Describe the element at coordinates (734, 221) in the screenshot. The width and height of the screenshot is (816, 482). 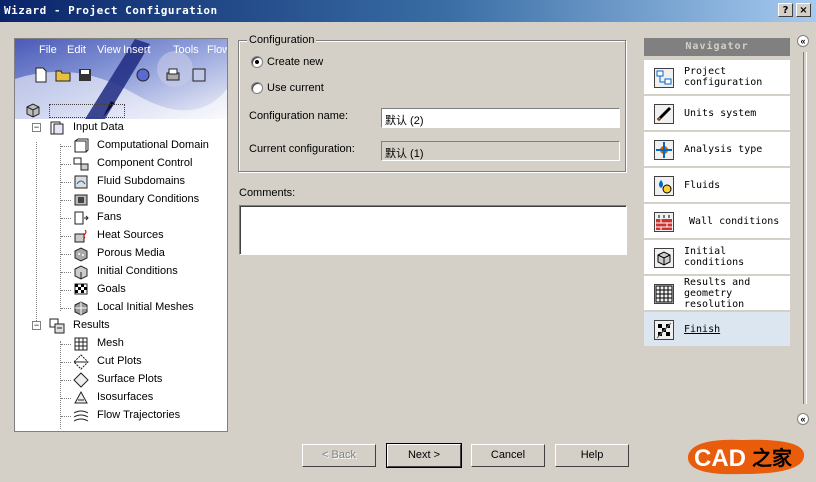
I see `nav-label: Wall conditions` at that location.